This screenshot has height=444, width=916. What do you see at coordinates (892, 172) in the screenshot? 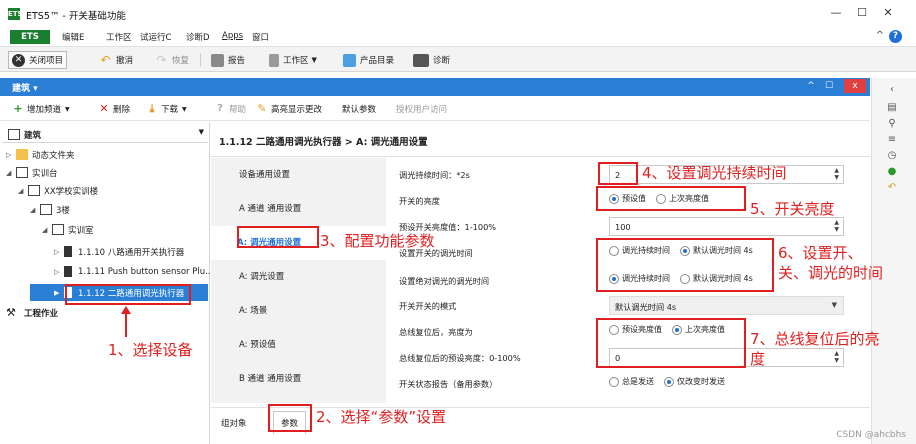
I see `play-icon: ●` at bounding box center [892, 172].